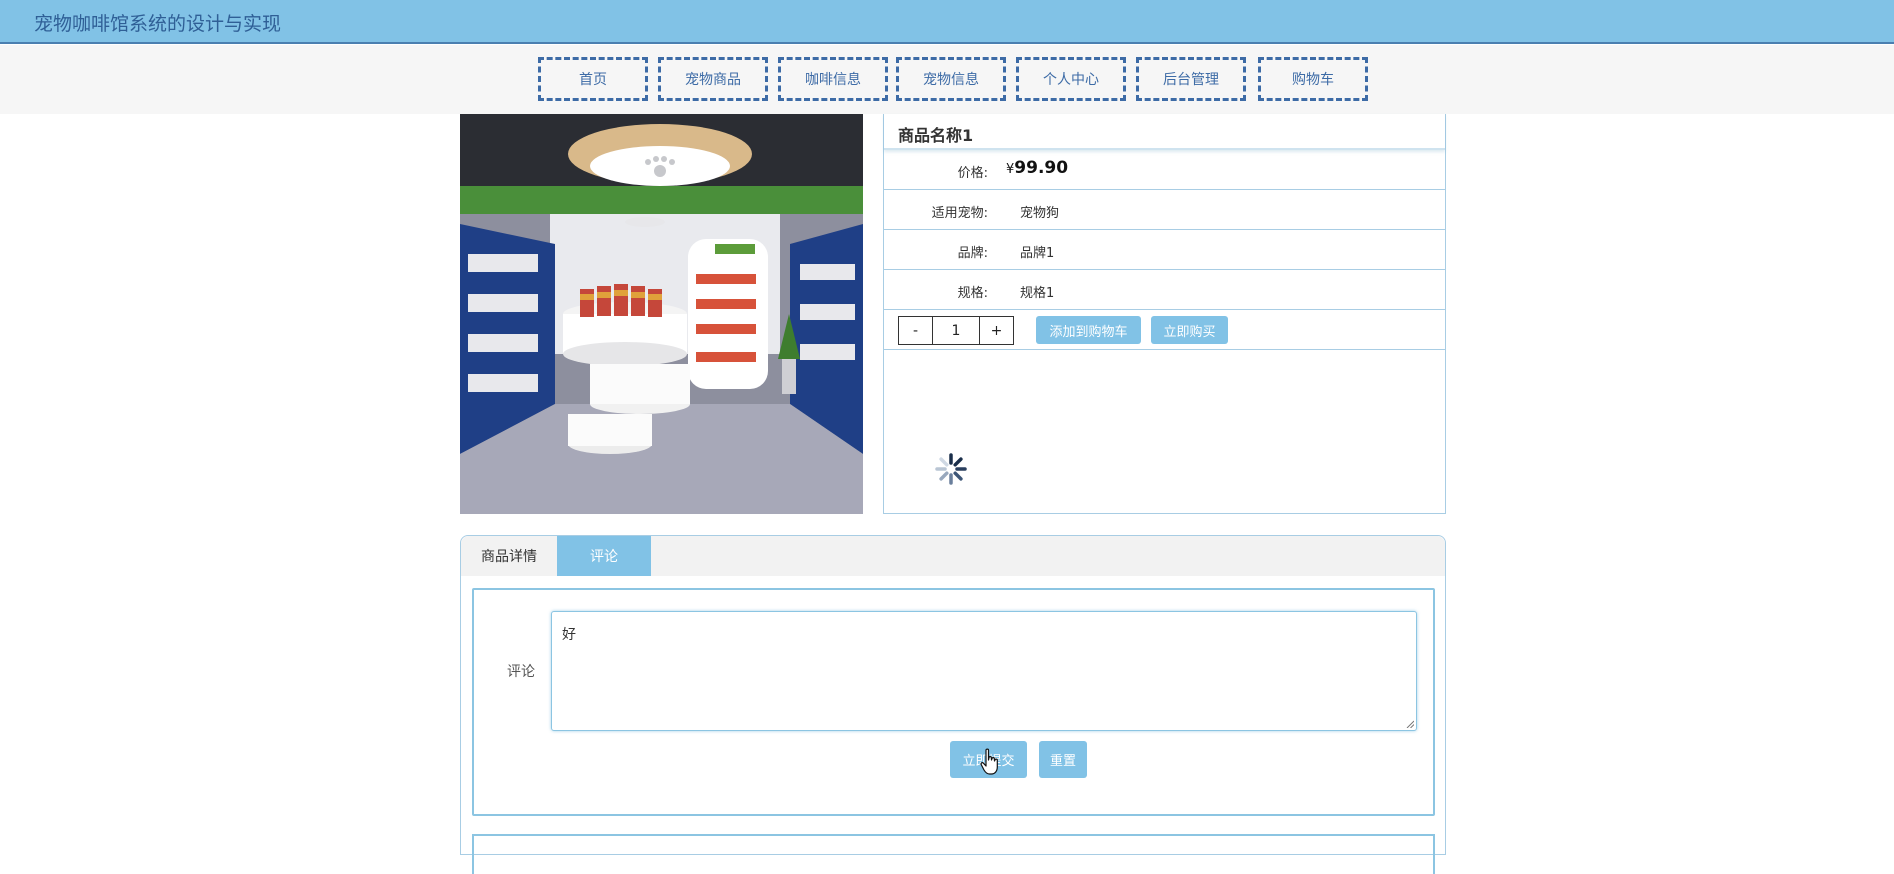 This screenshot has height=874, width=1894. Describe the element at coordinates (521, 672) in the screenshot. I see `comment-label: 评论` at that location.